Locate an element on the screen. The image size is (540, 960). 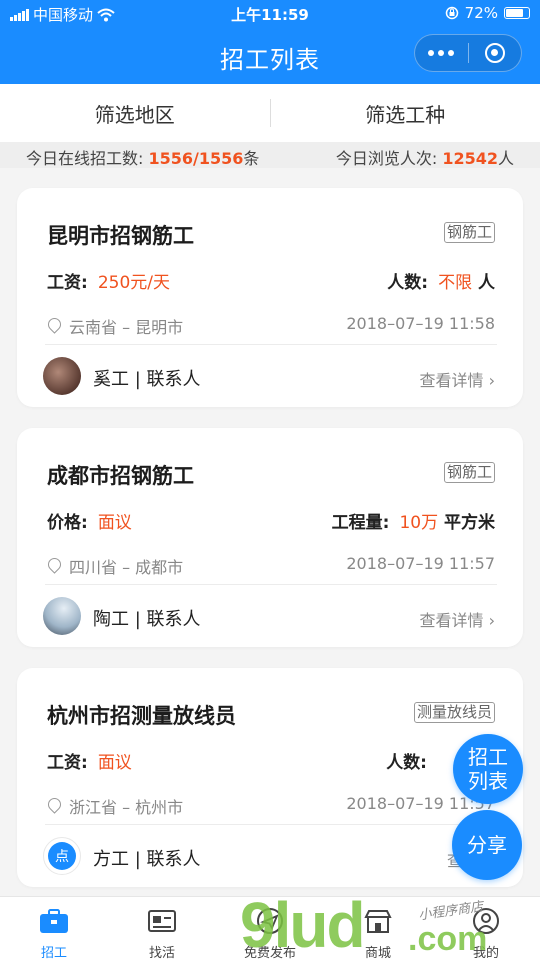
tab-publish: 免费发布 is located at coordinates (270, 928).